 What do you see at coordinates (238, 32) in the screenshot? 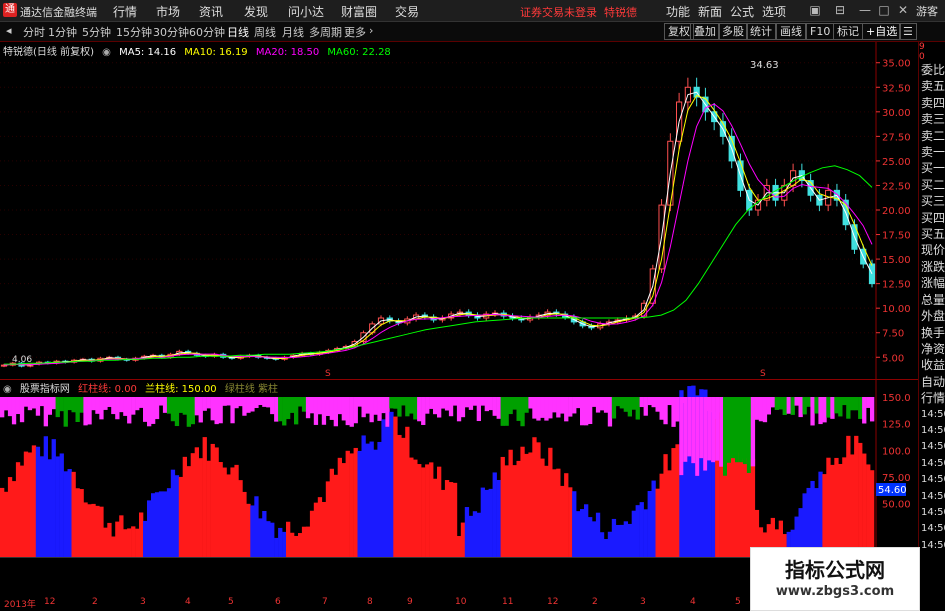
I see `period-daily: 日线` at bounding box center [238, 32].